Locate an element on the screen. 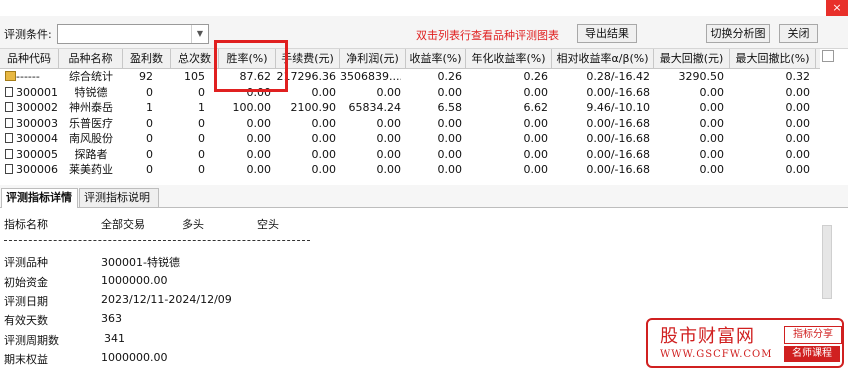  double-click-hint: 双击列表行查看品种评测图表 is located at coordinates (487, 35).